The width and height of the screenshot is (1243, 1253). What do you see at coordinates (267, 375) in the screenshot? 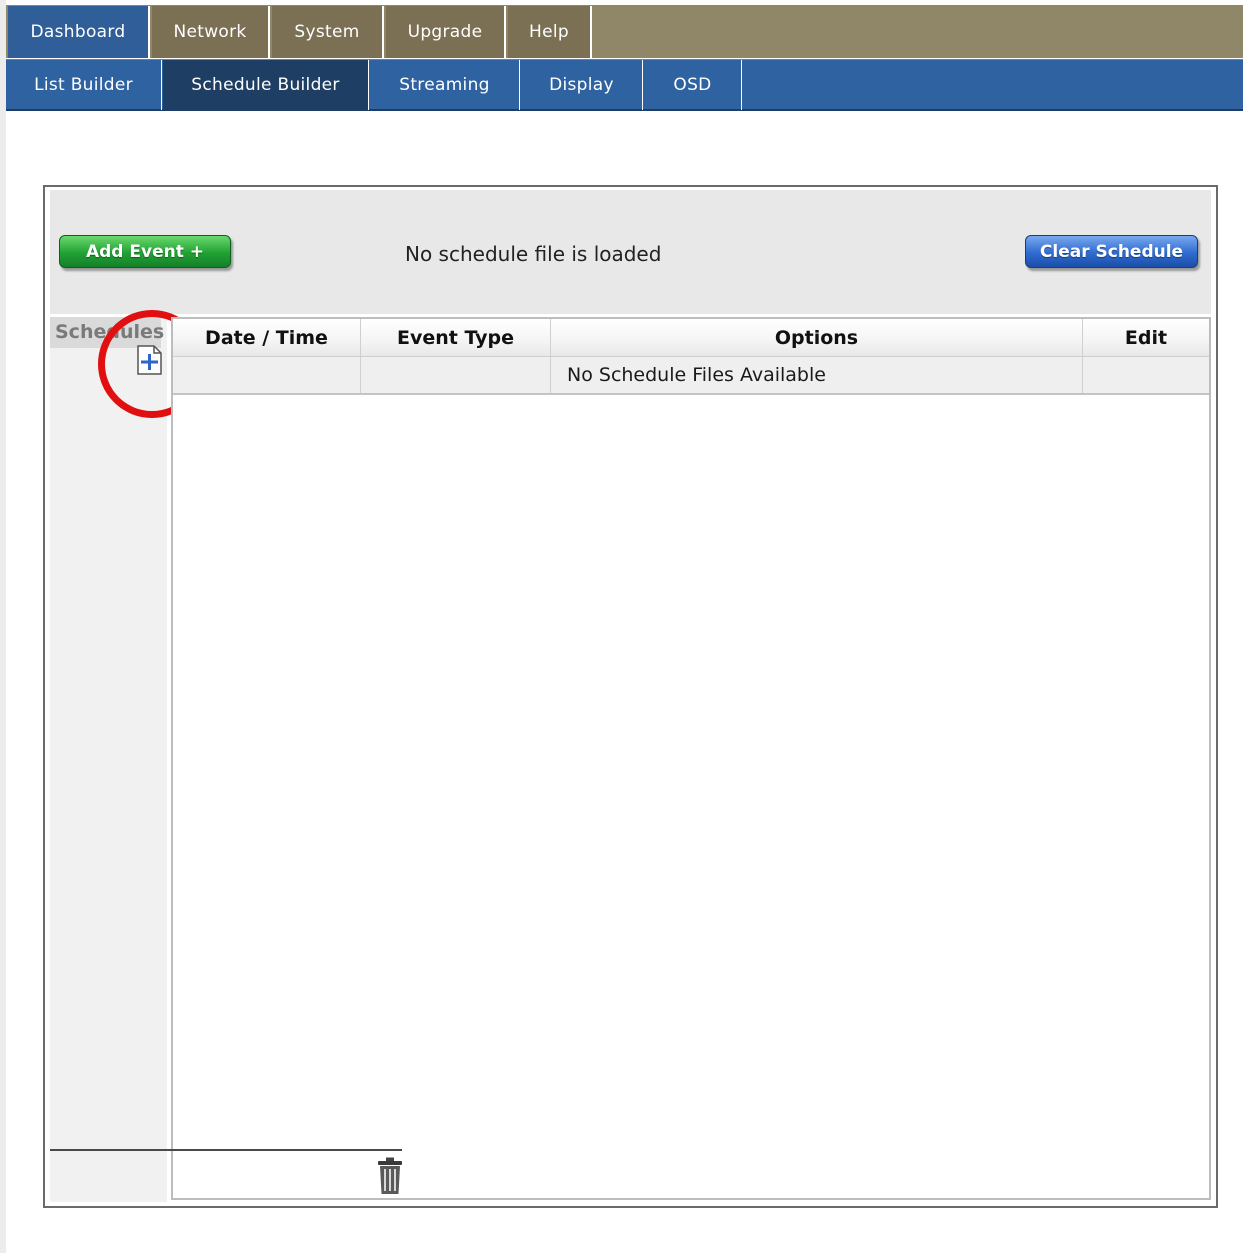
I see `cell-date-time` at bounding box center [267, 375].